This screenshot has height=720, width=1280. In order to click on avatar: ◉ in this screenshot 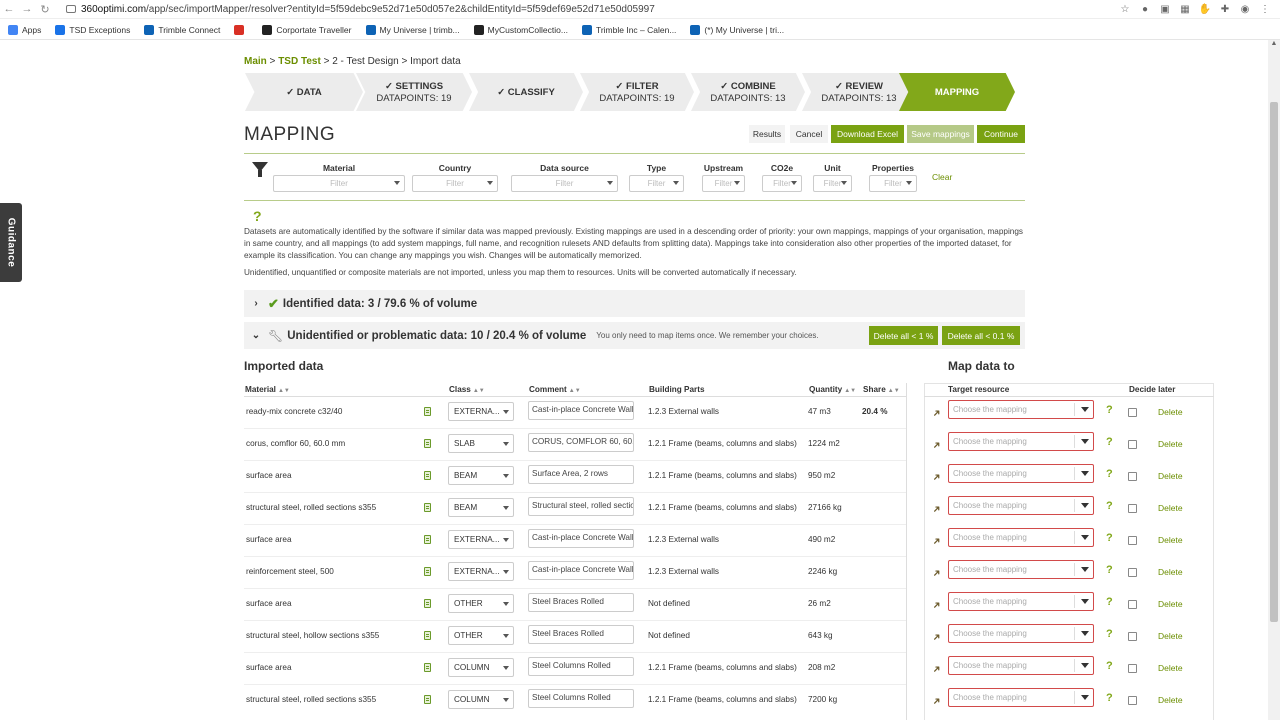, I will do `click(1245, 9)`.